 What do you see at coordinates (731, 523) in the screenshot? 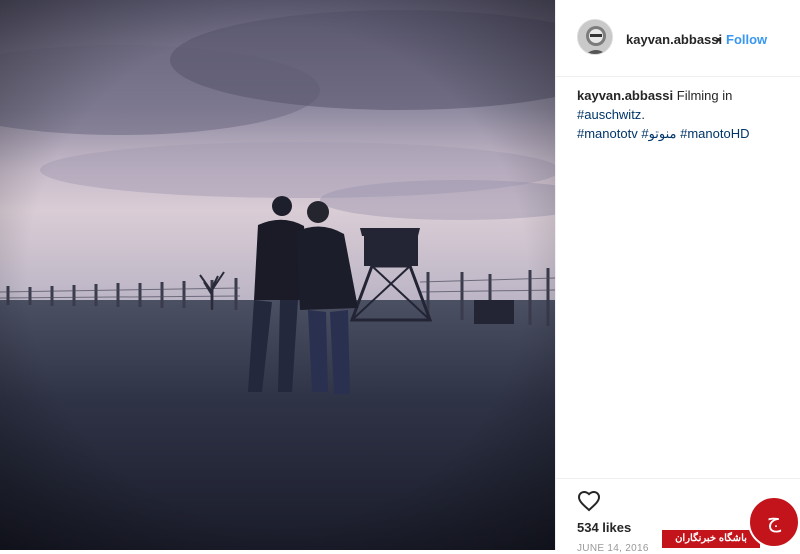
I see `watermark-logo: باشگاه خبرنگاران ج` at bounding box center [731, 523].